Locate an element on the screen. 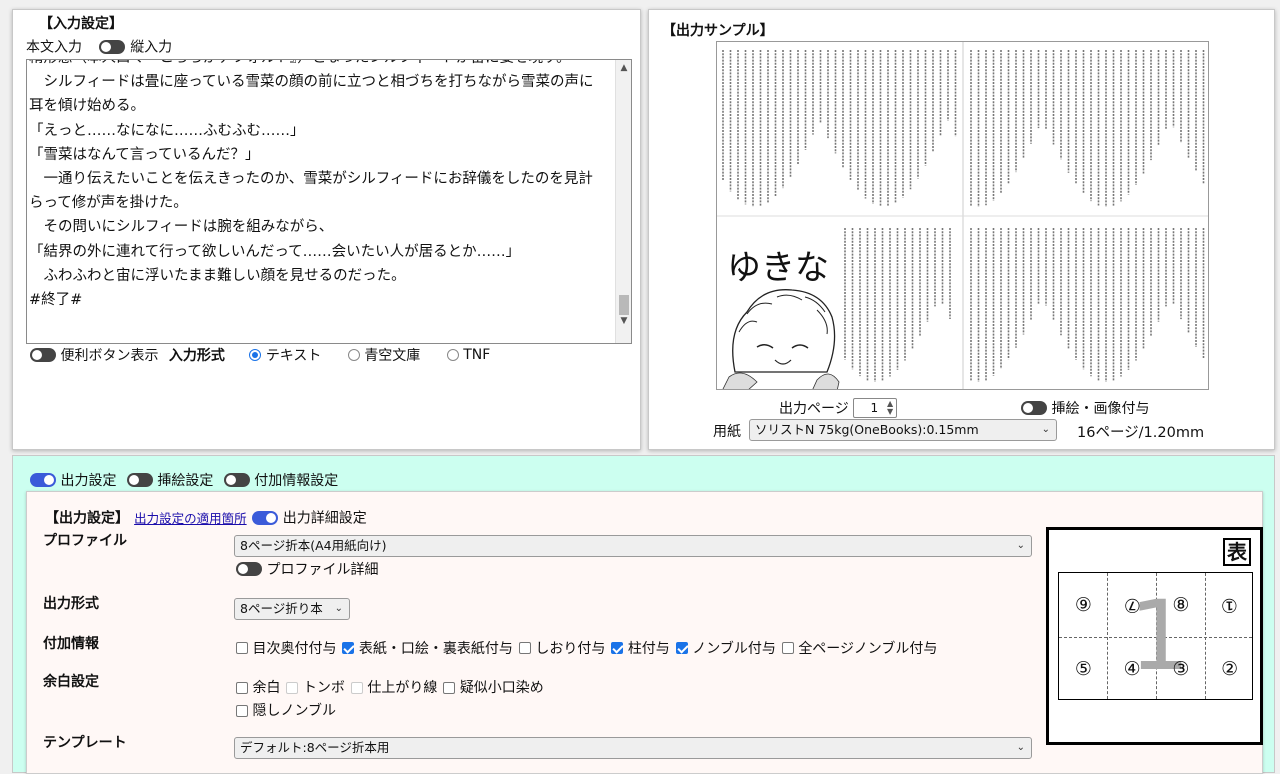  scroll-down-icon: ▼ is located at coordinates (623, 321).